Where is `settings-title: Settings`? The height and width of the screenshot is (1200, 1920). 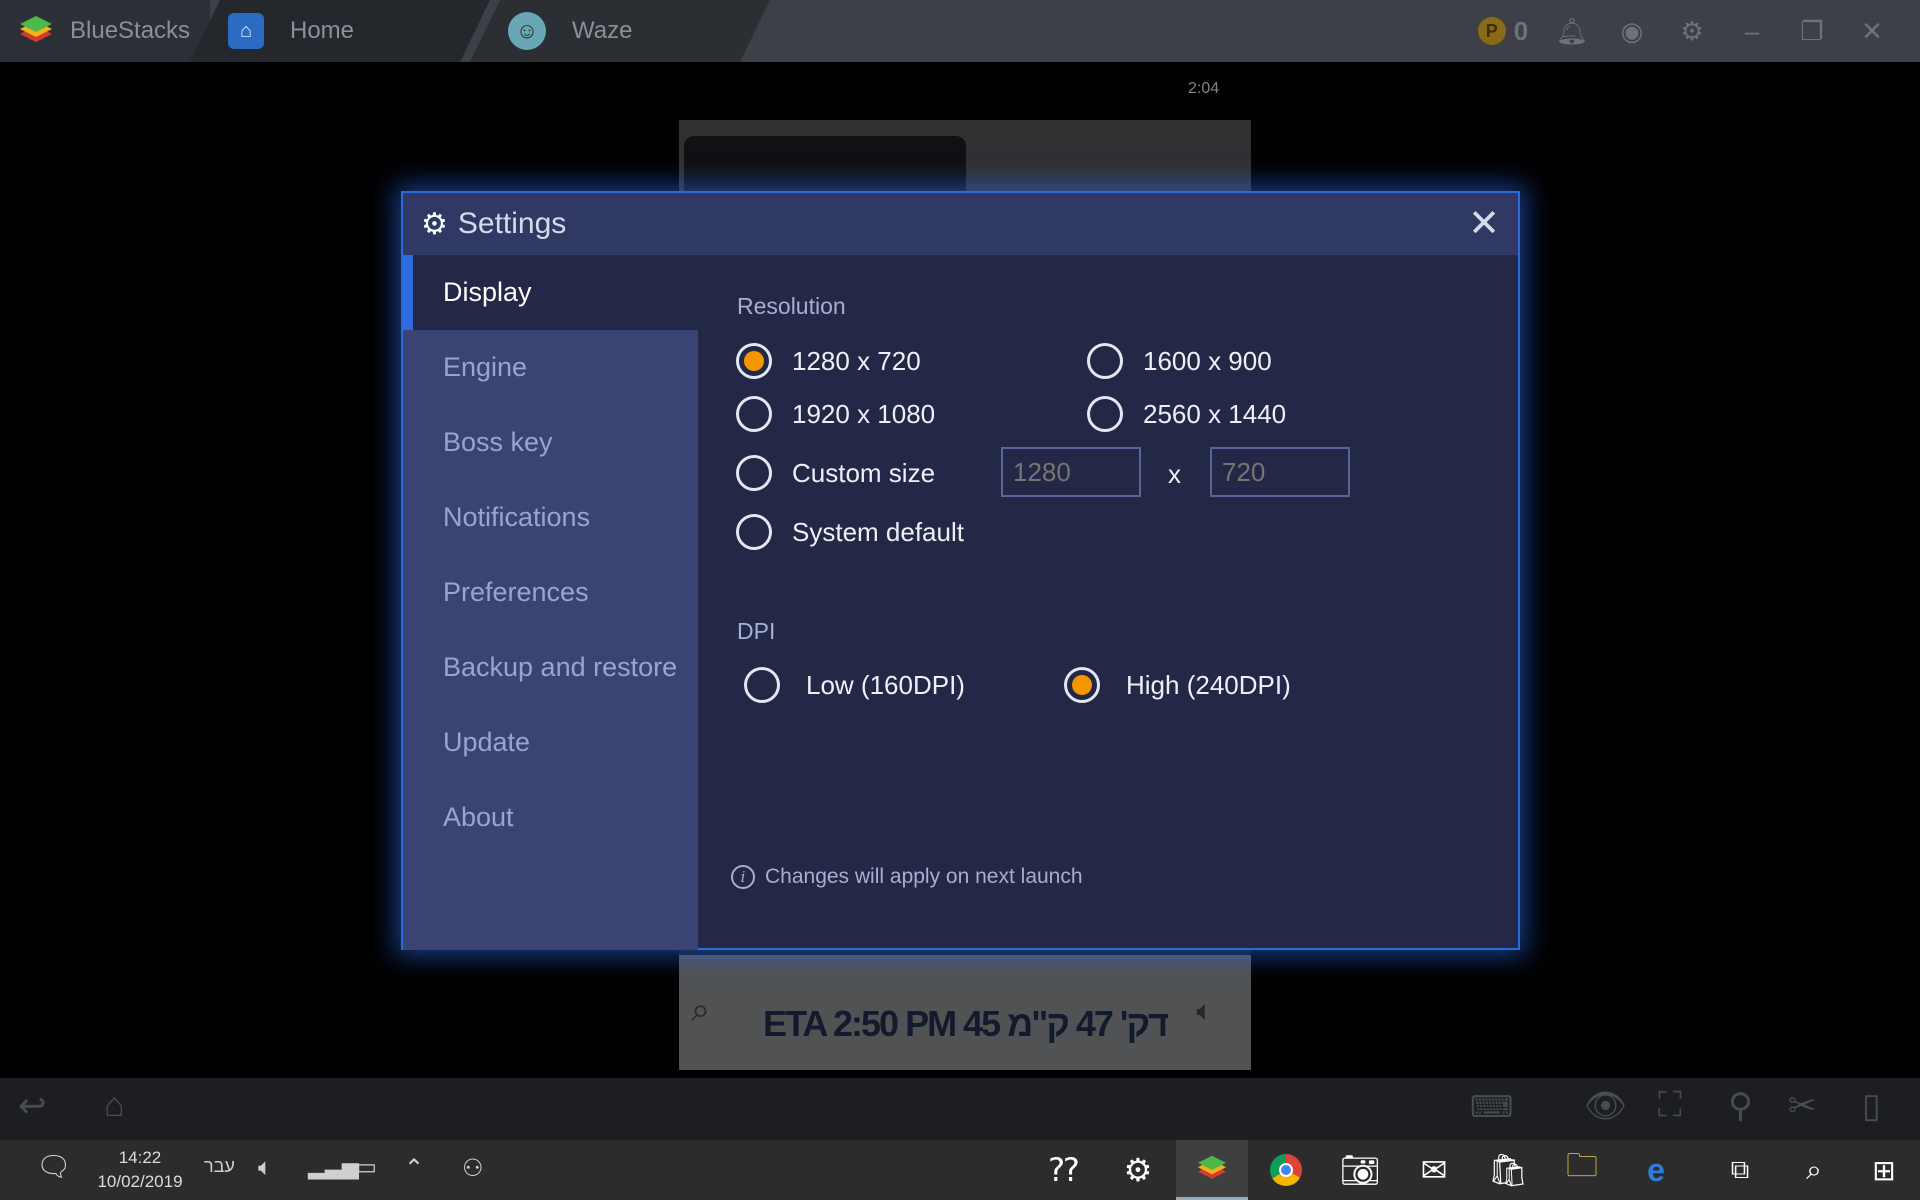
settings-title: Settings is located at coordinates (512, 223).